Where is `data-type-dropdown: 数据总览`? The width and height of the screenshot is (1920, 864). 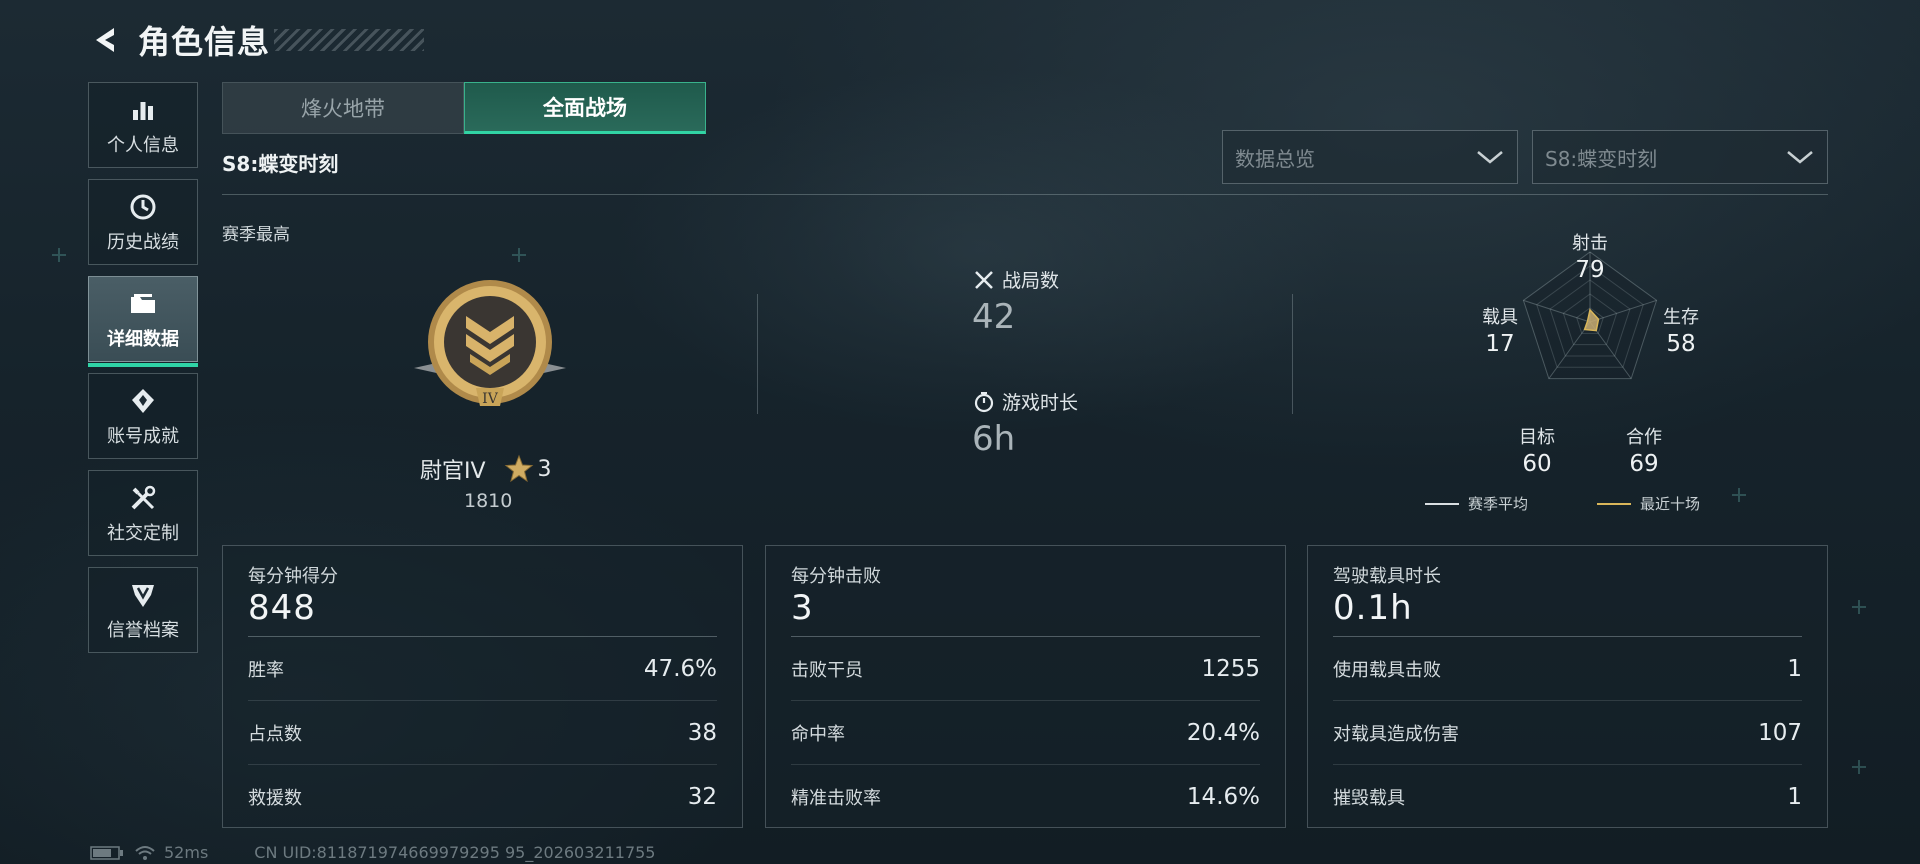 data-type-dropdown: 数据总览 is located at coordinates (1370, 157).